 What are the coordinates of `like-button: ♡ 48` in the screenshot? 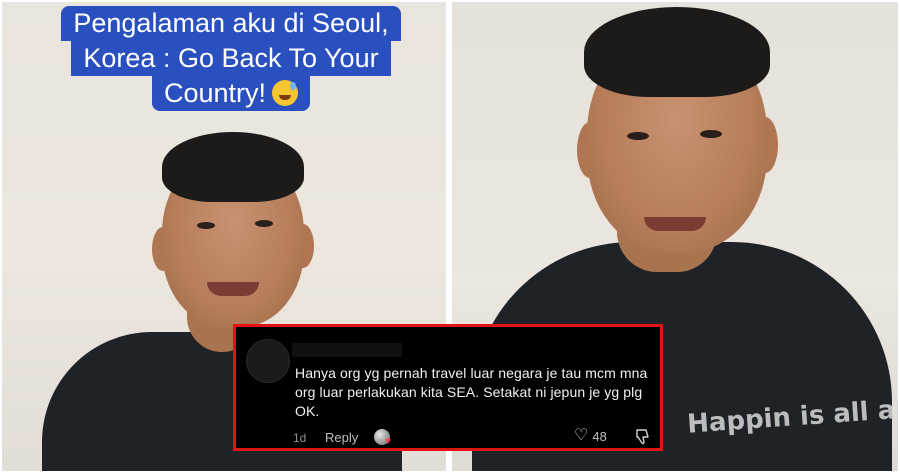 It's located at (590, 436).